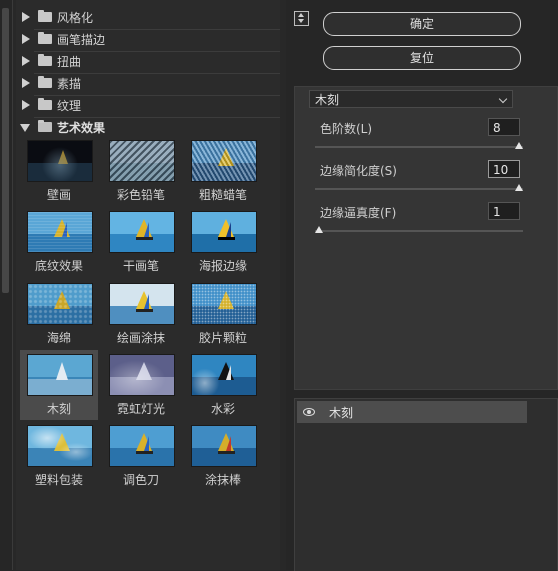  I want to click on filter-thumb-cutout: 木刻, so click(59, 385).